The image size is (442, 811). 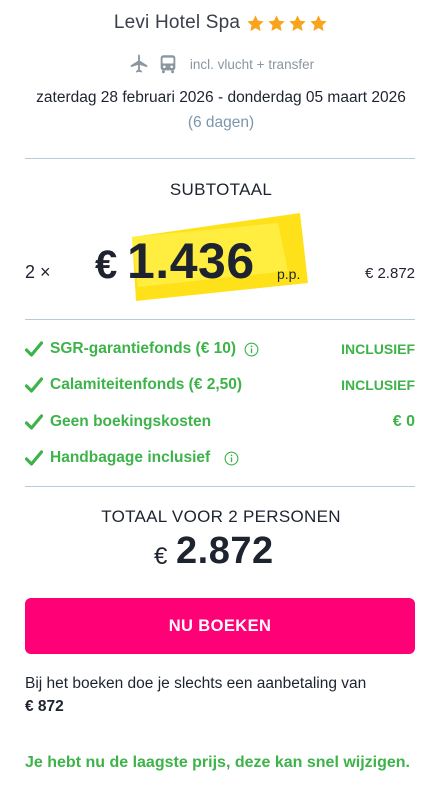 I want to click on person-multiplier: 2 ×, so click(x=38, y=272).